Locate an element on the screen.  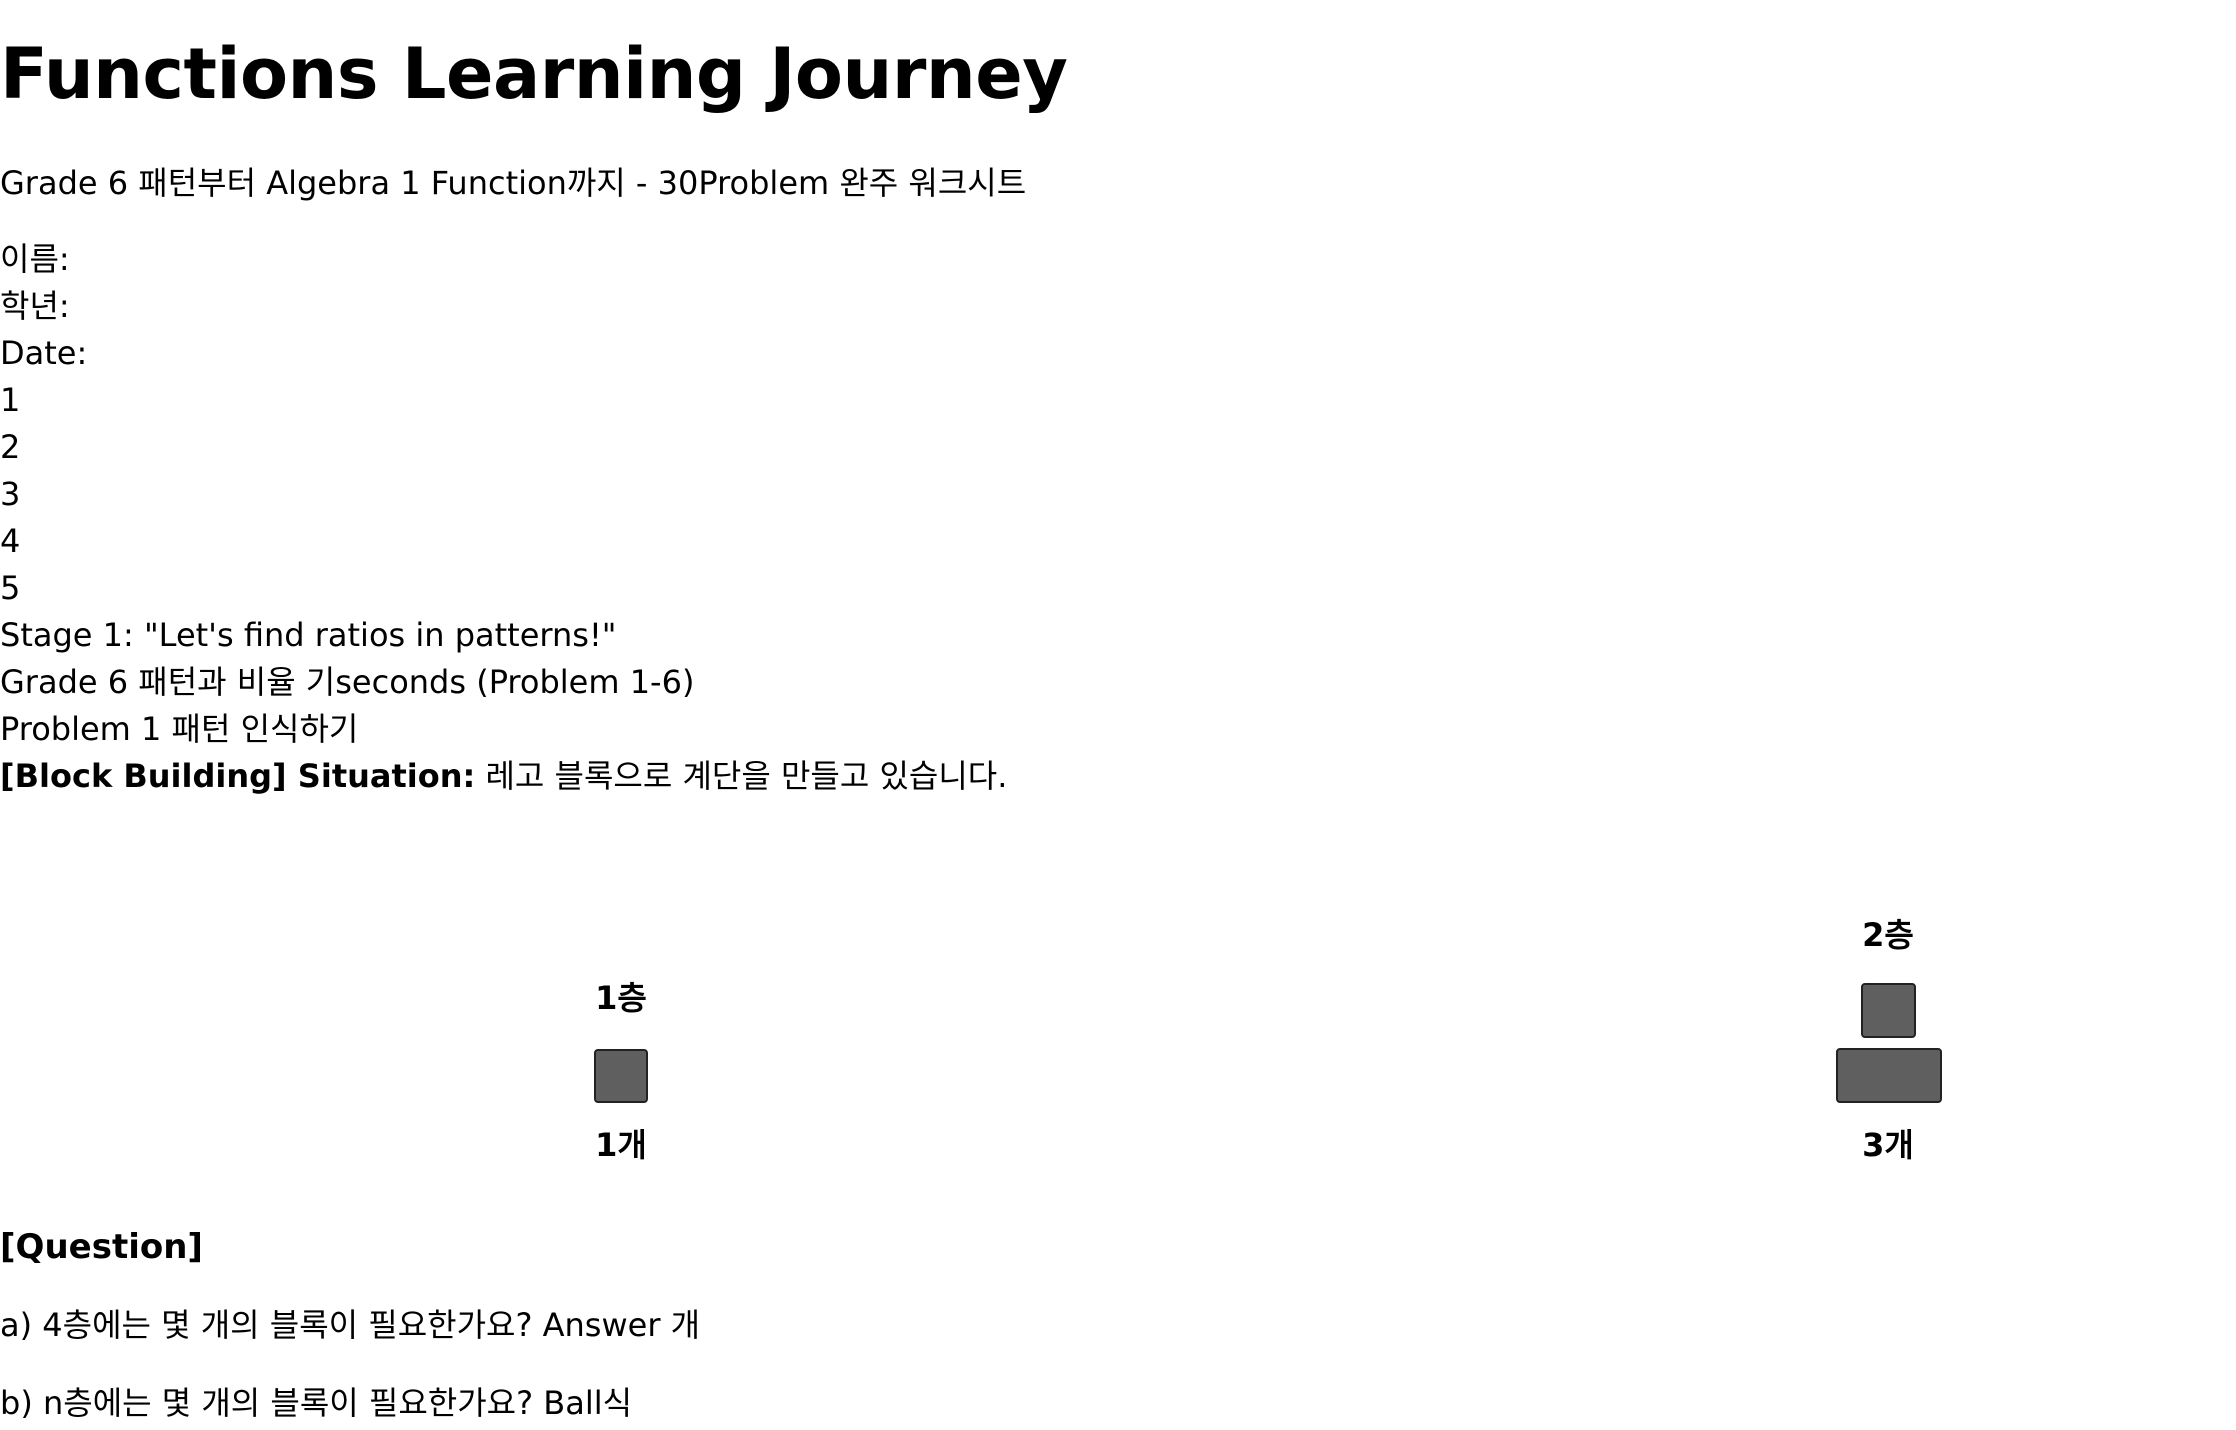
step-item: 4 is located at coordinates (10, 541).